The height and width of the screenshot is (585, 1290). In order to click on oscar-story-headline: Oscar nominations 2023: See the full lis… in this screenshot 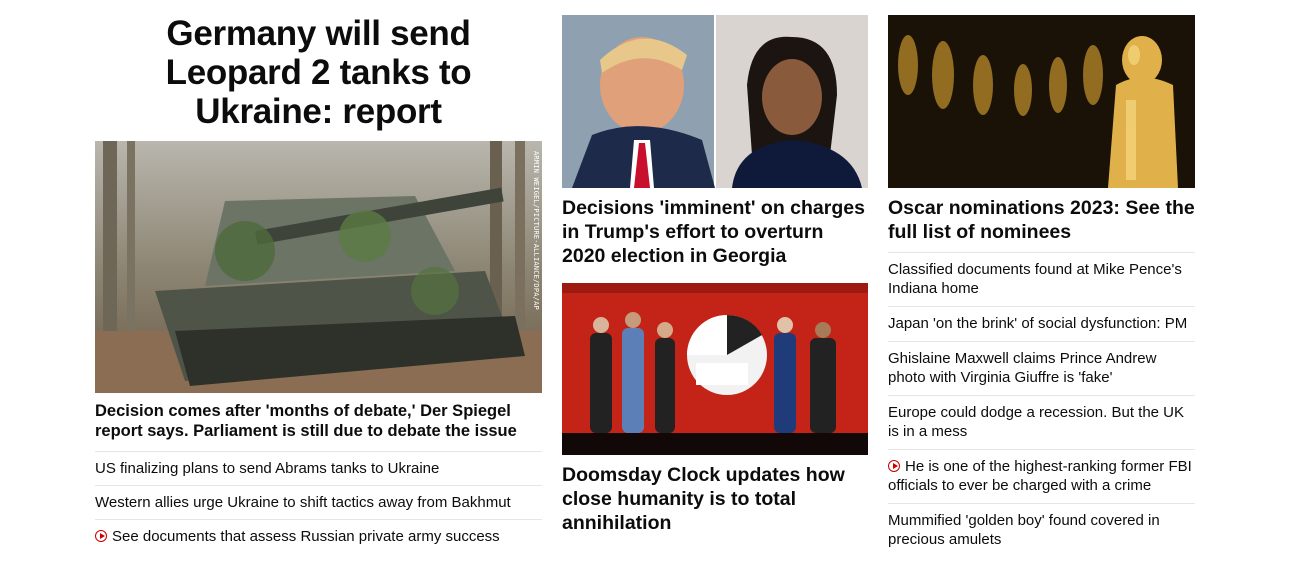, I will do `click(1041, 220)`.